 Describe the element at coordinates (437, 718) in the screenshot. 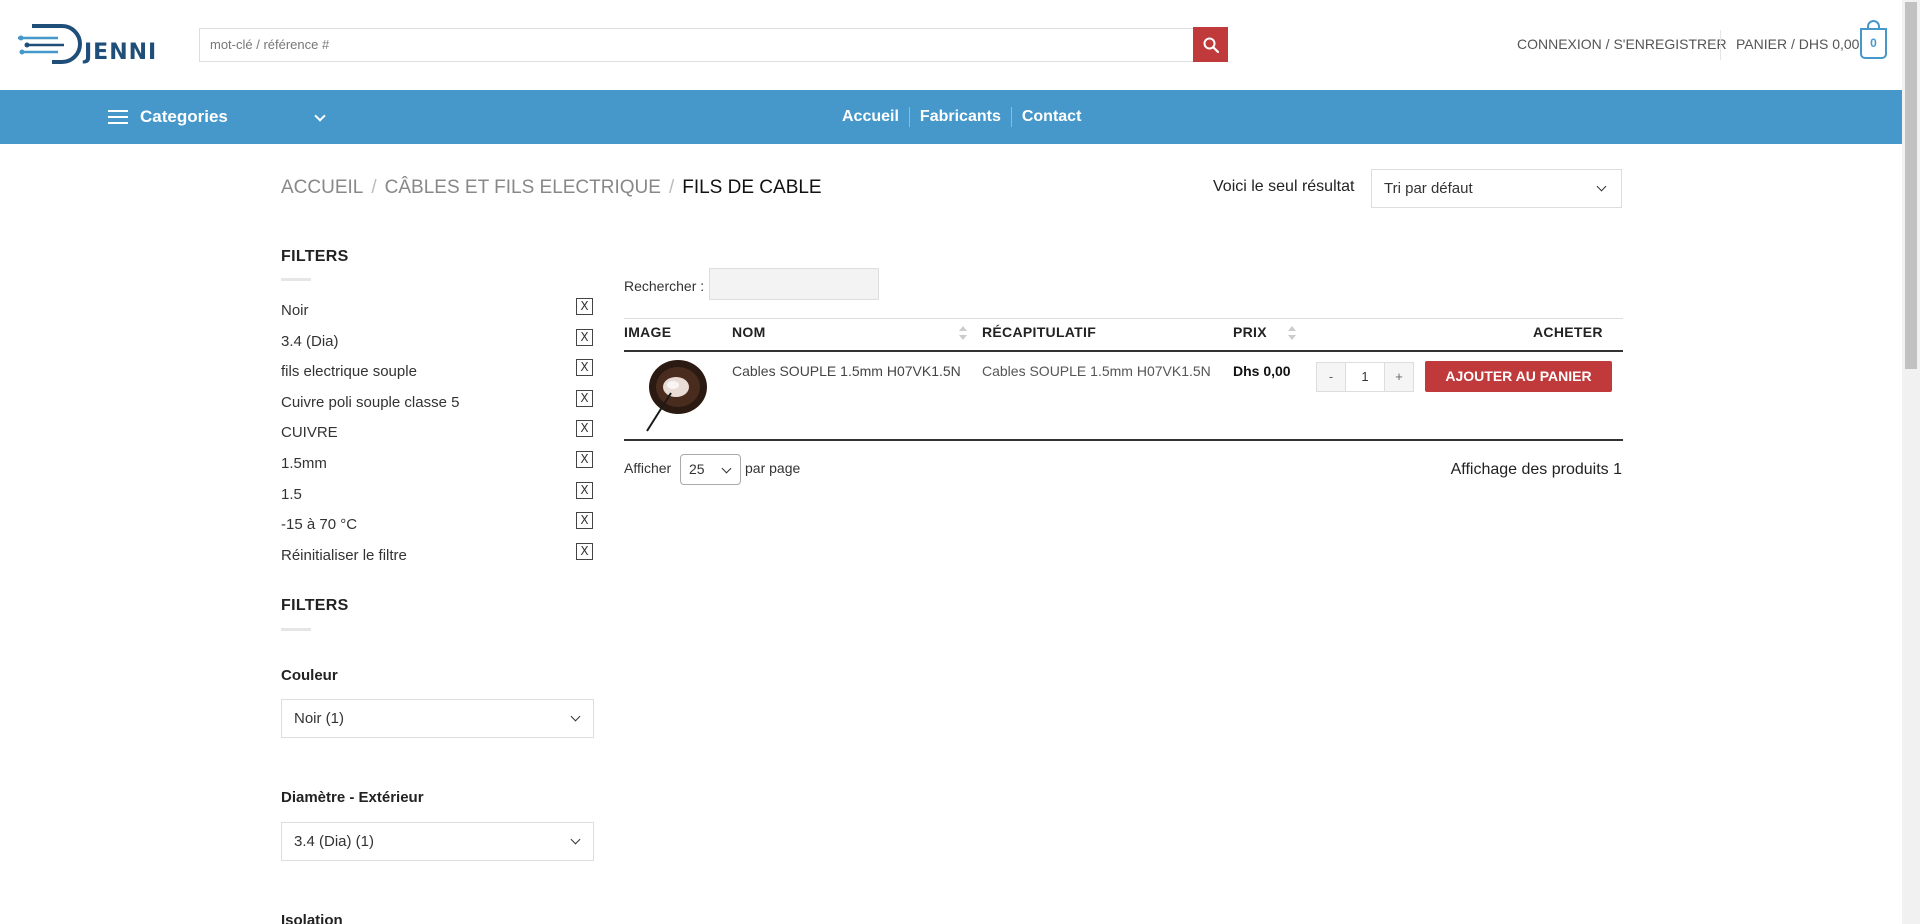

I see `filter-select-couleur: Noir (1)` at that location.